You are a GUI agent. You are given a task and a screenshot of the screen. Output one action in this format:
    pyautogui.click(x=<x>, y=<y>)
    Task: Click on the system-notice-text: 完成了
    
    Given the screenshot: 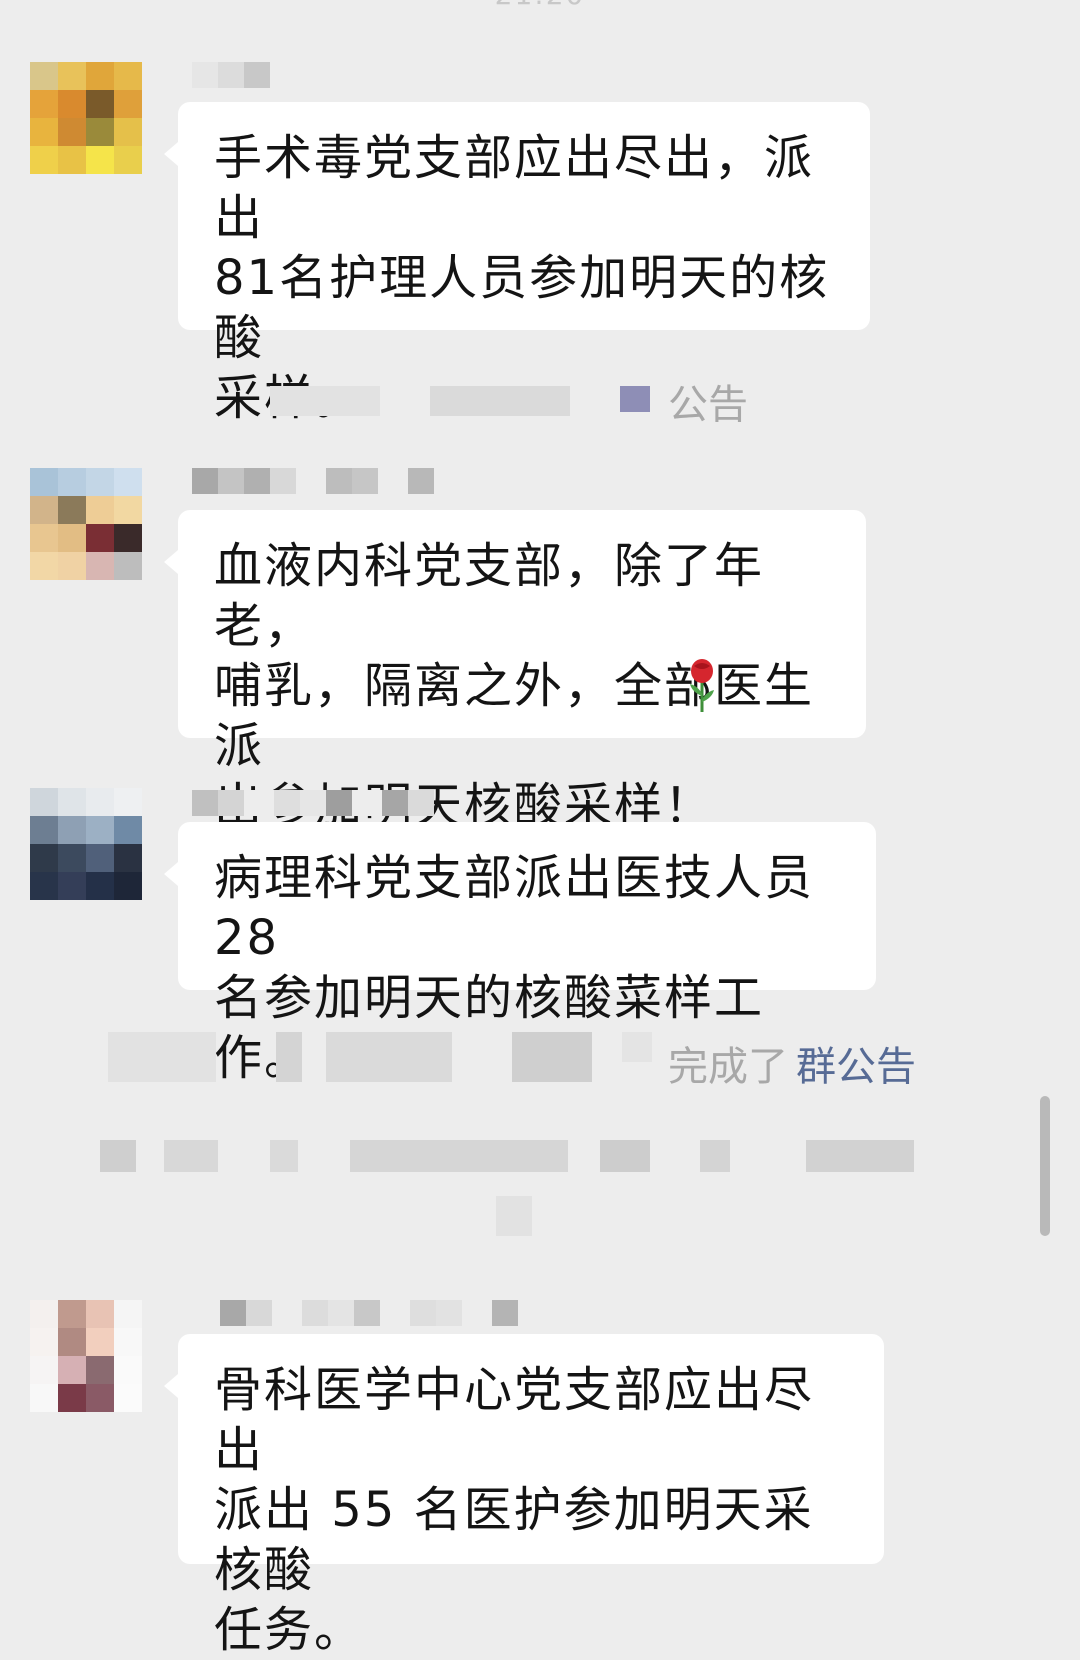 What is the action you would take?
    pyautogui.click(x=728, y=1067)
    